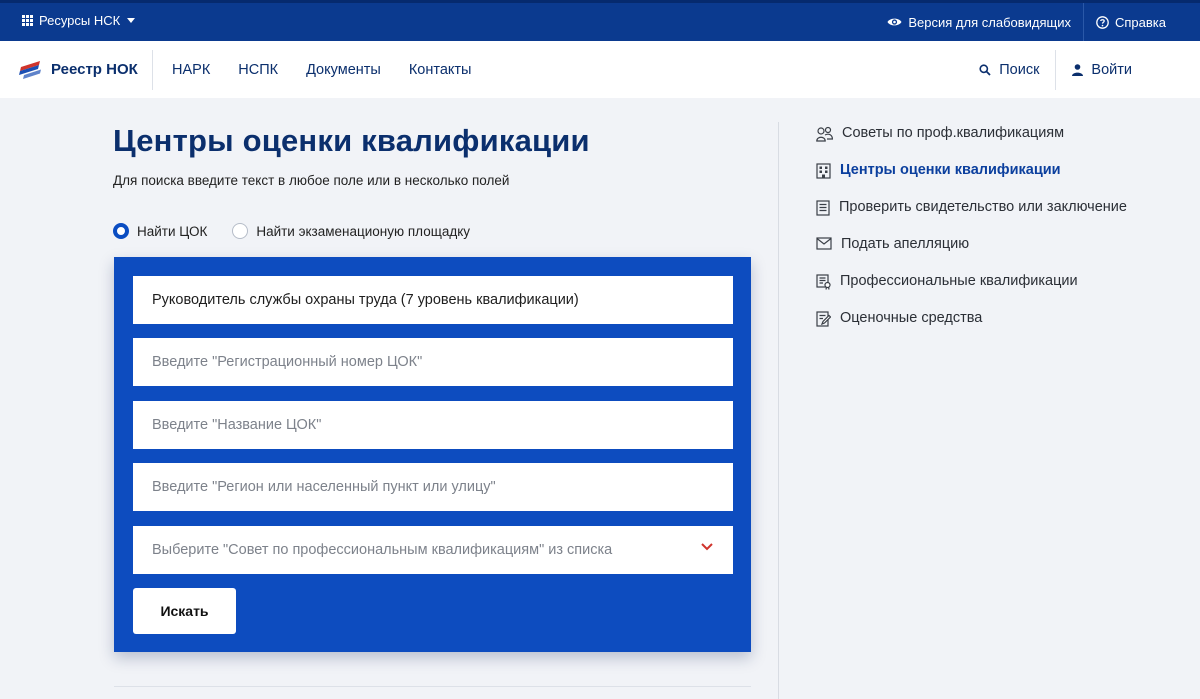 The image size is (1200, 699). Describe the element at coordinates (823, 171) in the screenshot. I see `building-icon` at that location.